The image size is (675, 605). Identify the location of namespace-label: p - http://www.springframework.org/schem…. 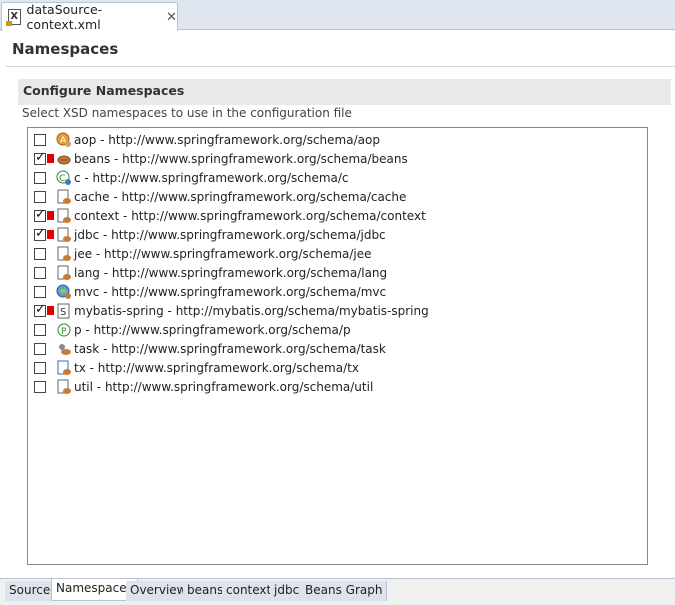
(212, 329).